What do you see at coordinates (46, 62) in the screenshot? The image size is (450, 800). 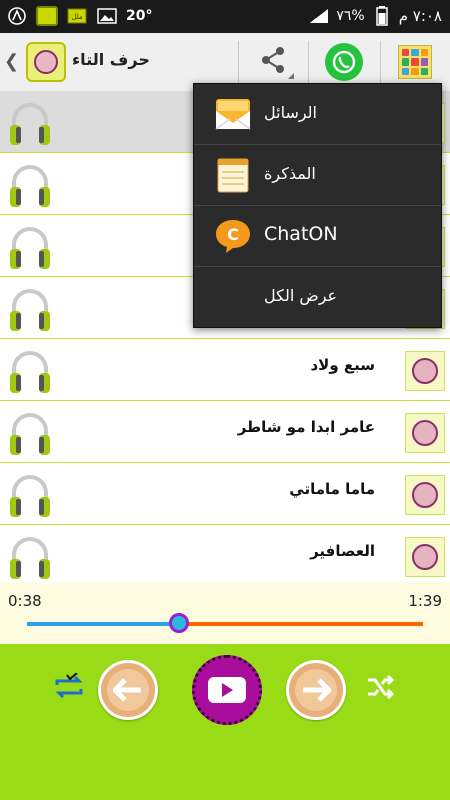 I see `app-logo` at bounding box center [46, 62].